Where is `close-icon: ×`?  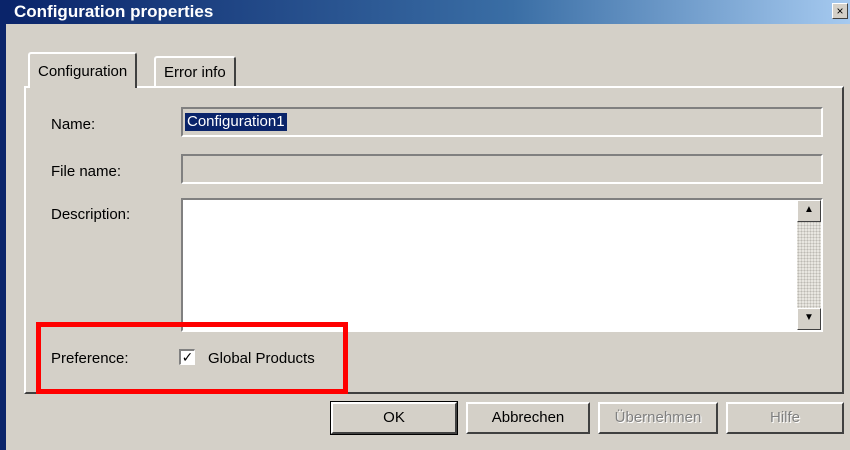 close-icon: × is located at coordinates (840, 11).